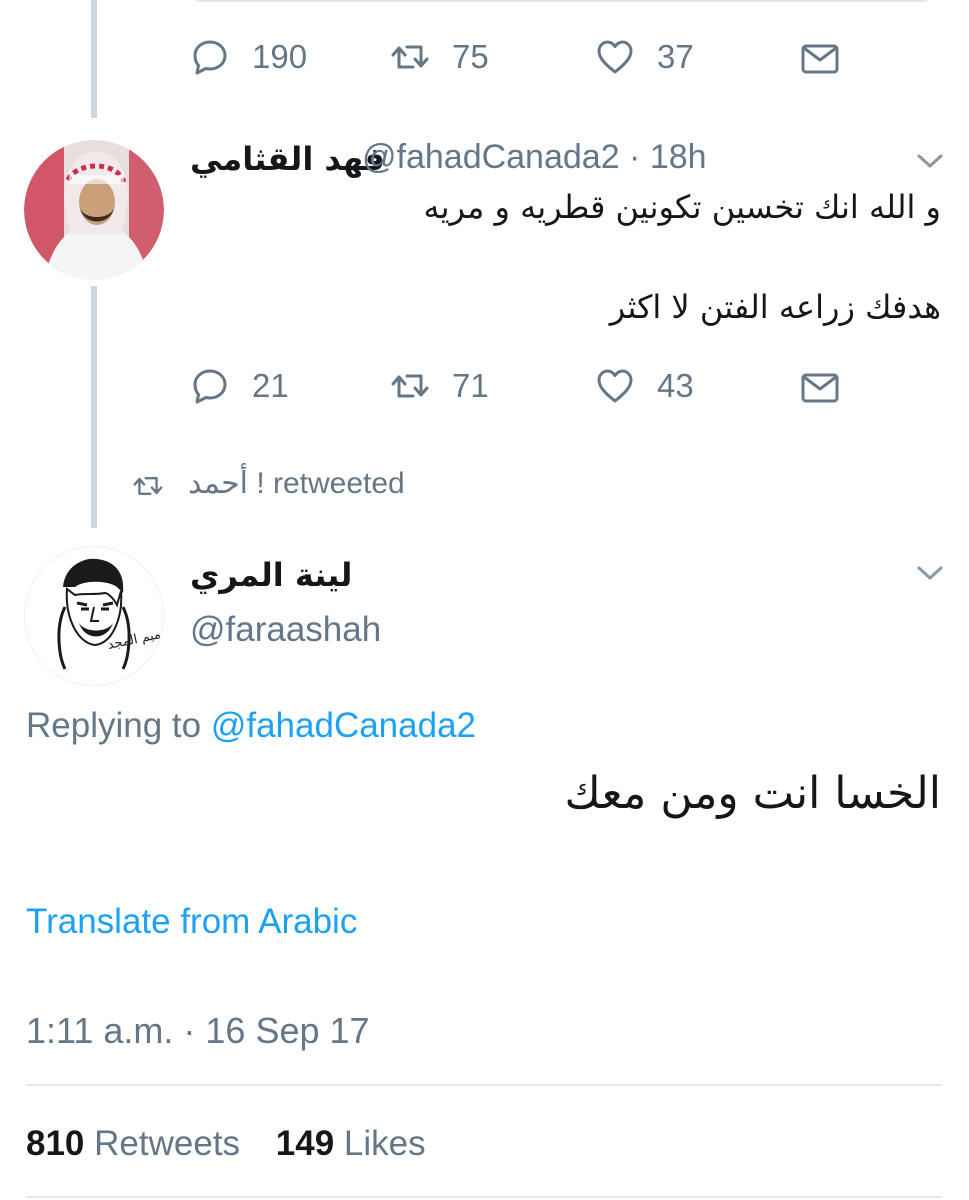 The width and height of the screenshot is (969, 1200). Describe the element at coordinates (682, 207) in the screenshot. I see `tweet-text-line-1: و الله انك تخسين تكونين قطريه و مريه` at that location.